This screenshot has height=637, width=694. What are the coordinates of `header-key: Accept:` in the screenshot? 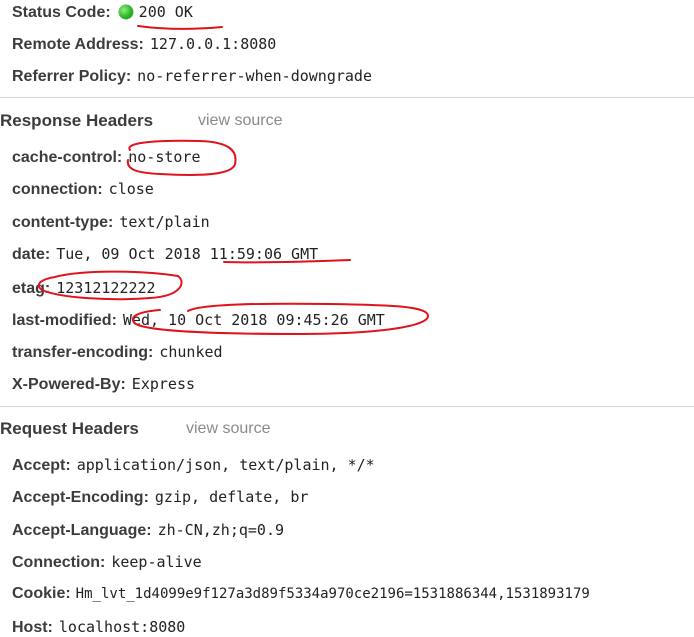 It's located at (41, 465).